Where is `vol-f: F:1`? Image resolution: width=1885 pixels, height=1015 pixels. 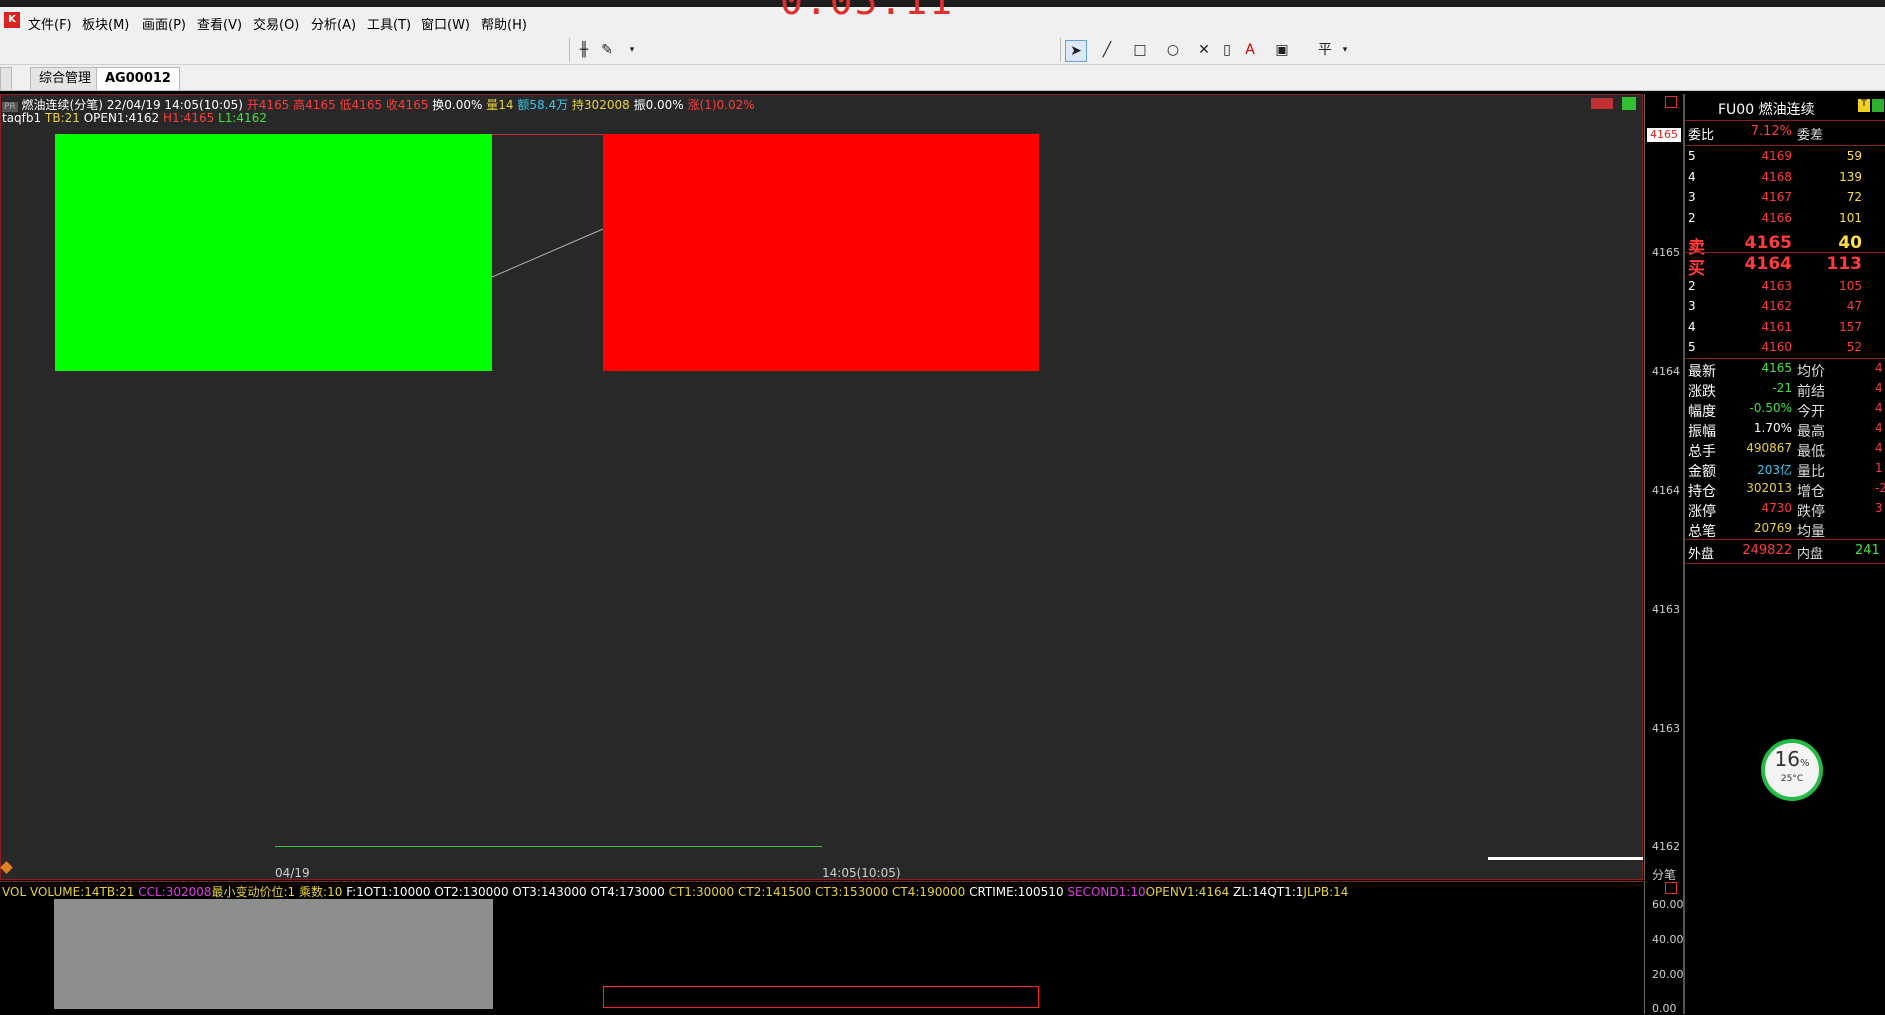
vol-f: F:1 is located at coordinates (355, 892).